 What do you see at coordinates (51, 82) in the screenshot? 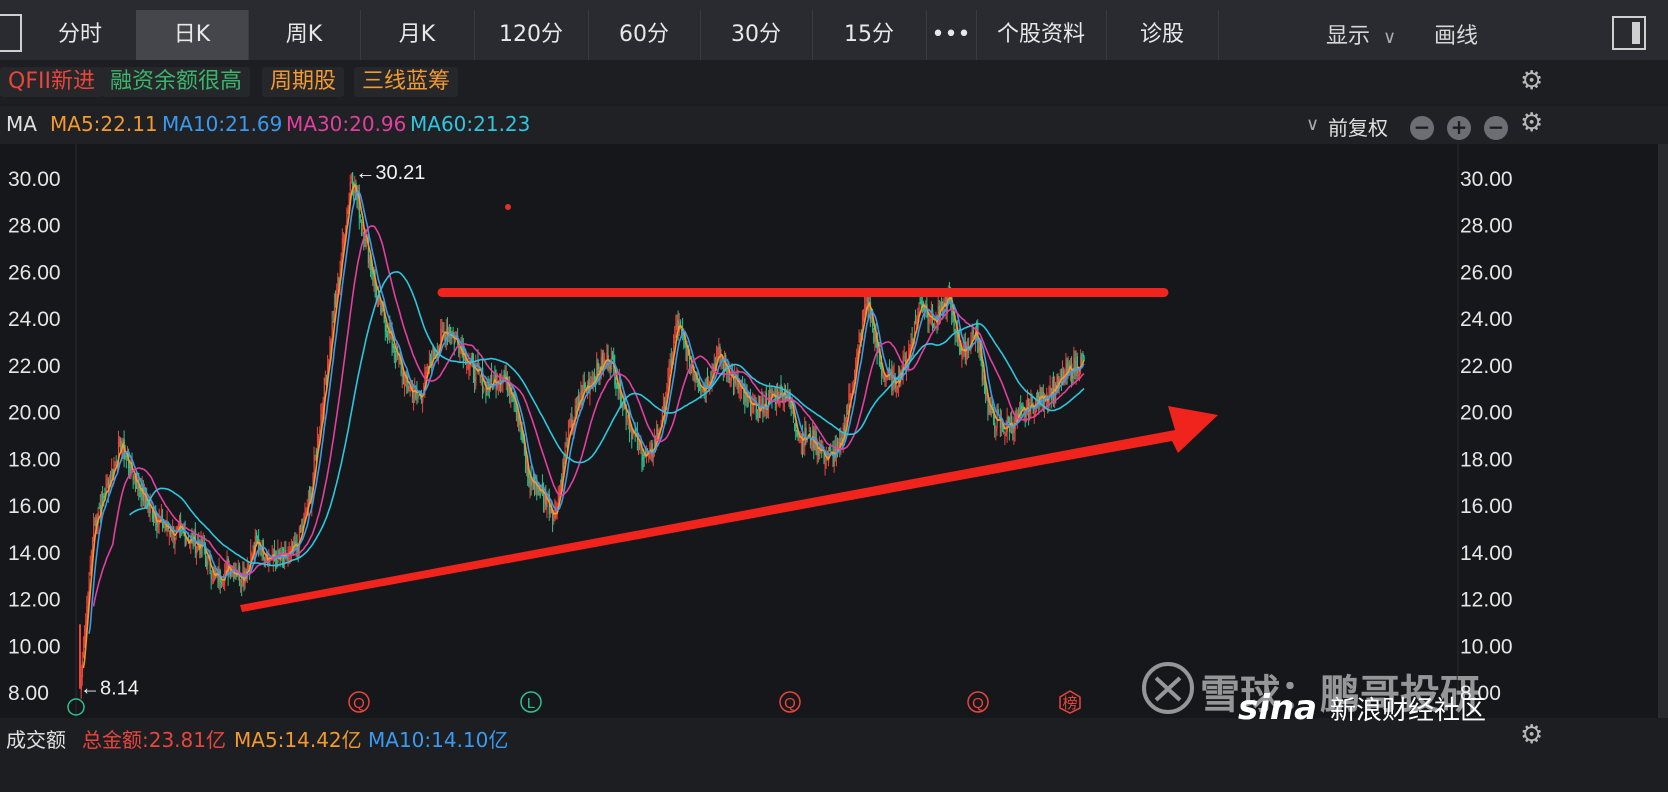
I see `stock-tag: QFII新进` at bounding box center [51, 82].